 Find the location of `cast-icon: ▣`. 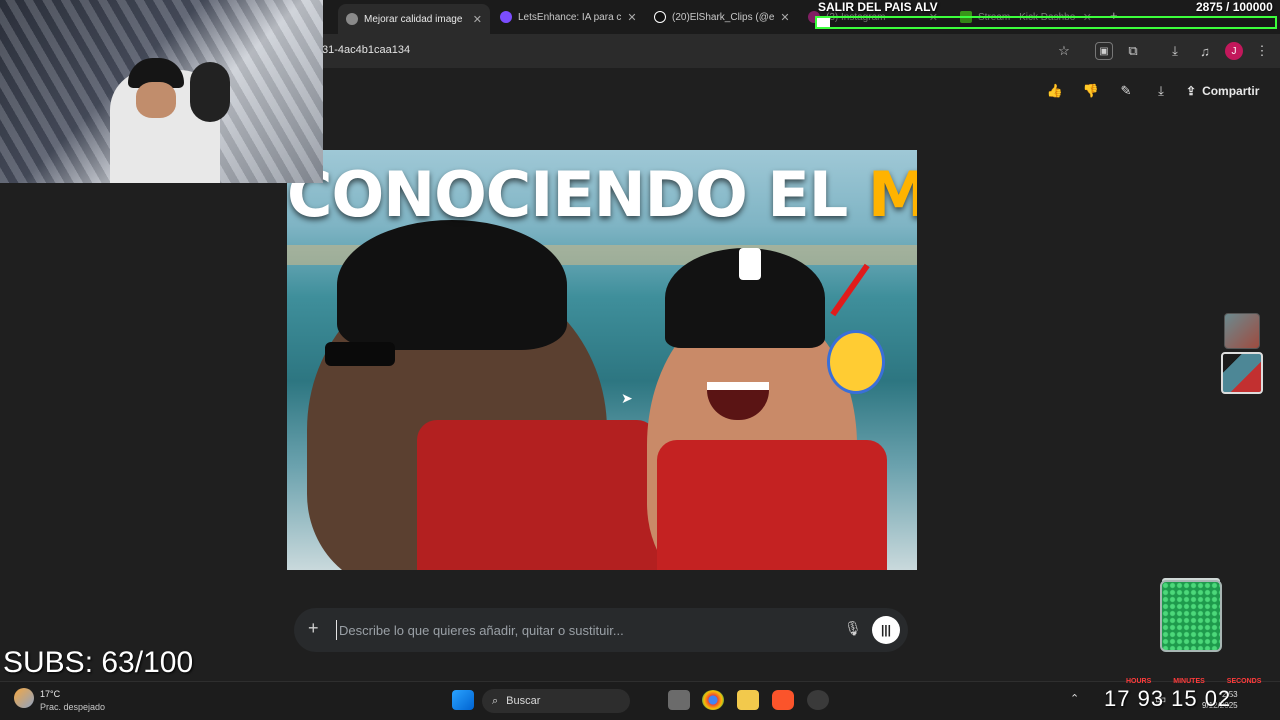

cast-icon: ▣ is located at coordinates (1104, 51).